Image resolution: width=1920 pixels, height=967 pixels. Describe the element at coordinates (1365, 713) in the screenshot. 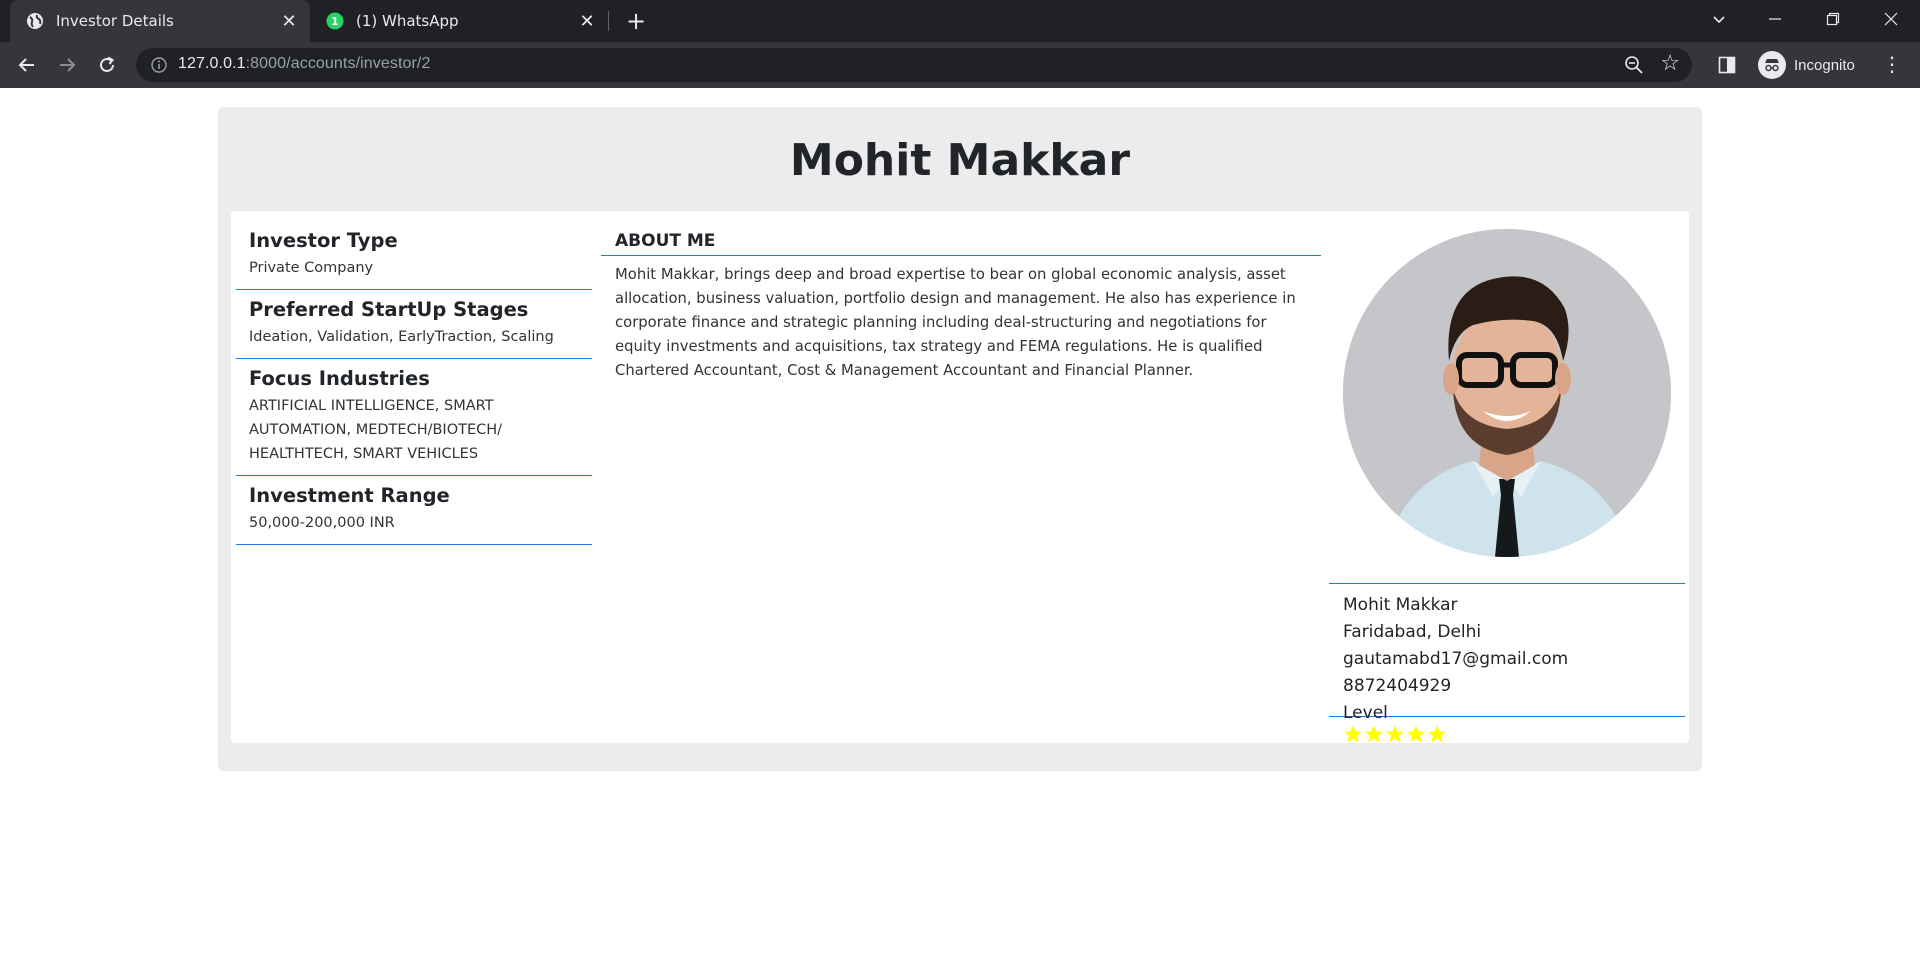

I see `level-label: Level` at that location.